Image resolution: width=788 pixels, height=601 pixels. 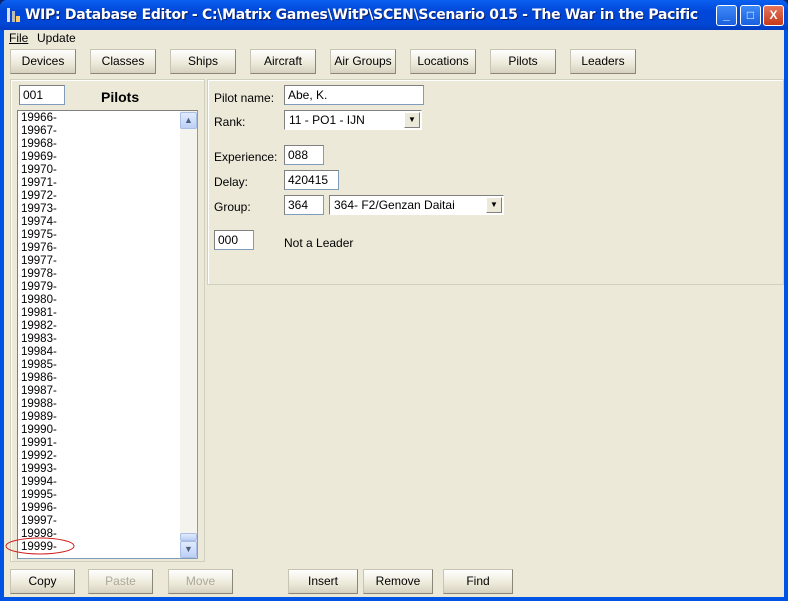 I want to click on list-item: 19980-, so click(x=39, y=300).